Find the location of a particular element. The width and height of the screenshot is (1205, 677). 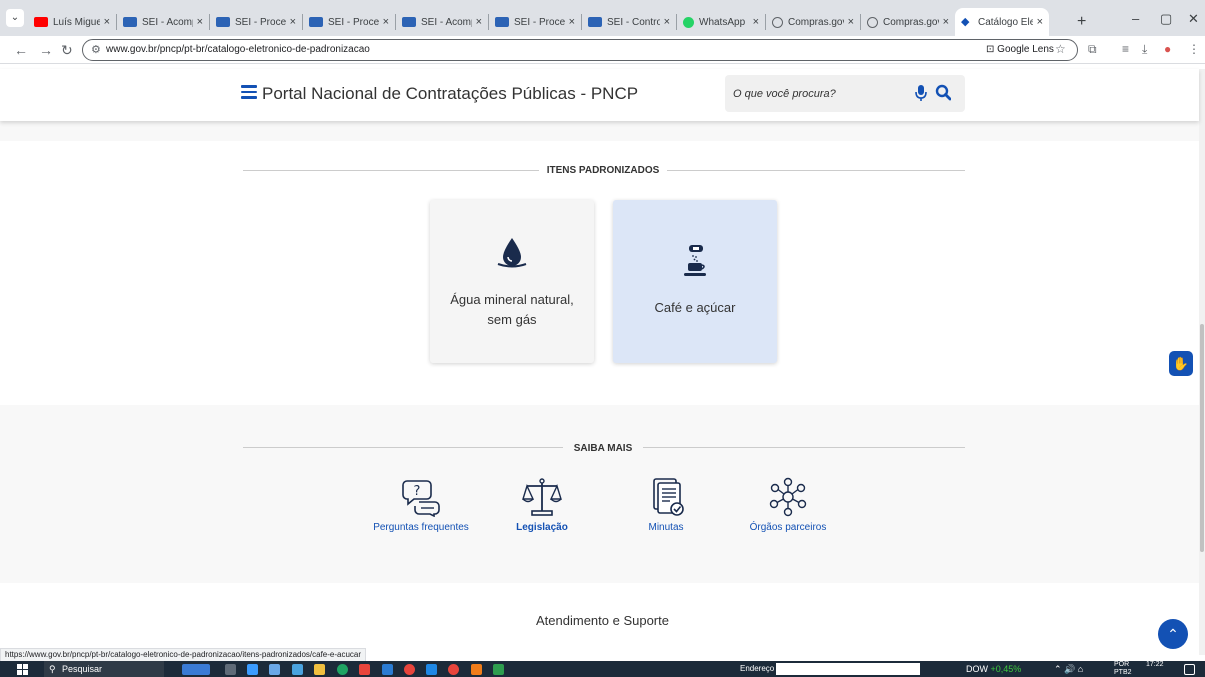

scrollbar-thumb is located at coordinates (1202, 438).